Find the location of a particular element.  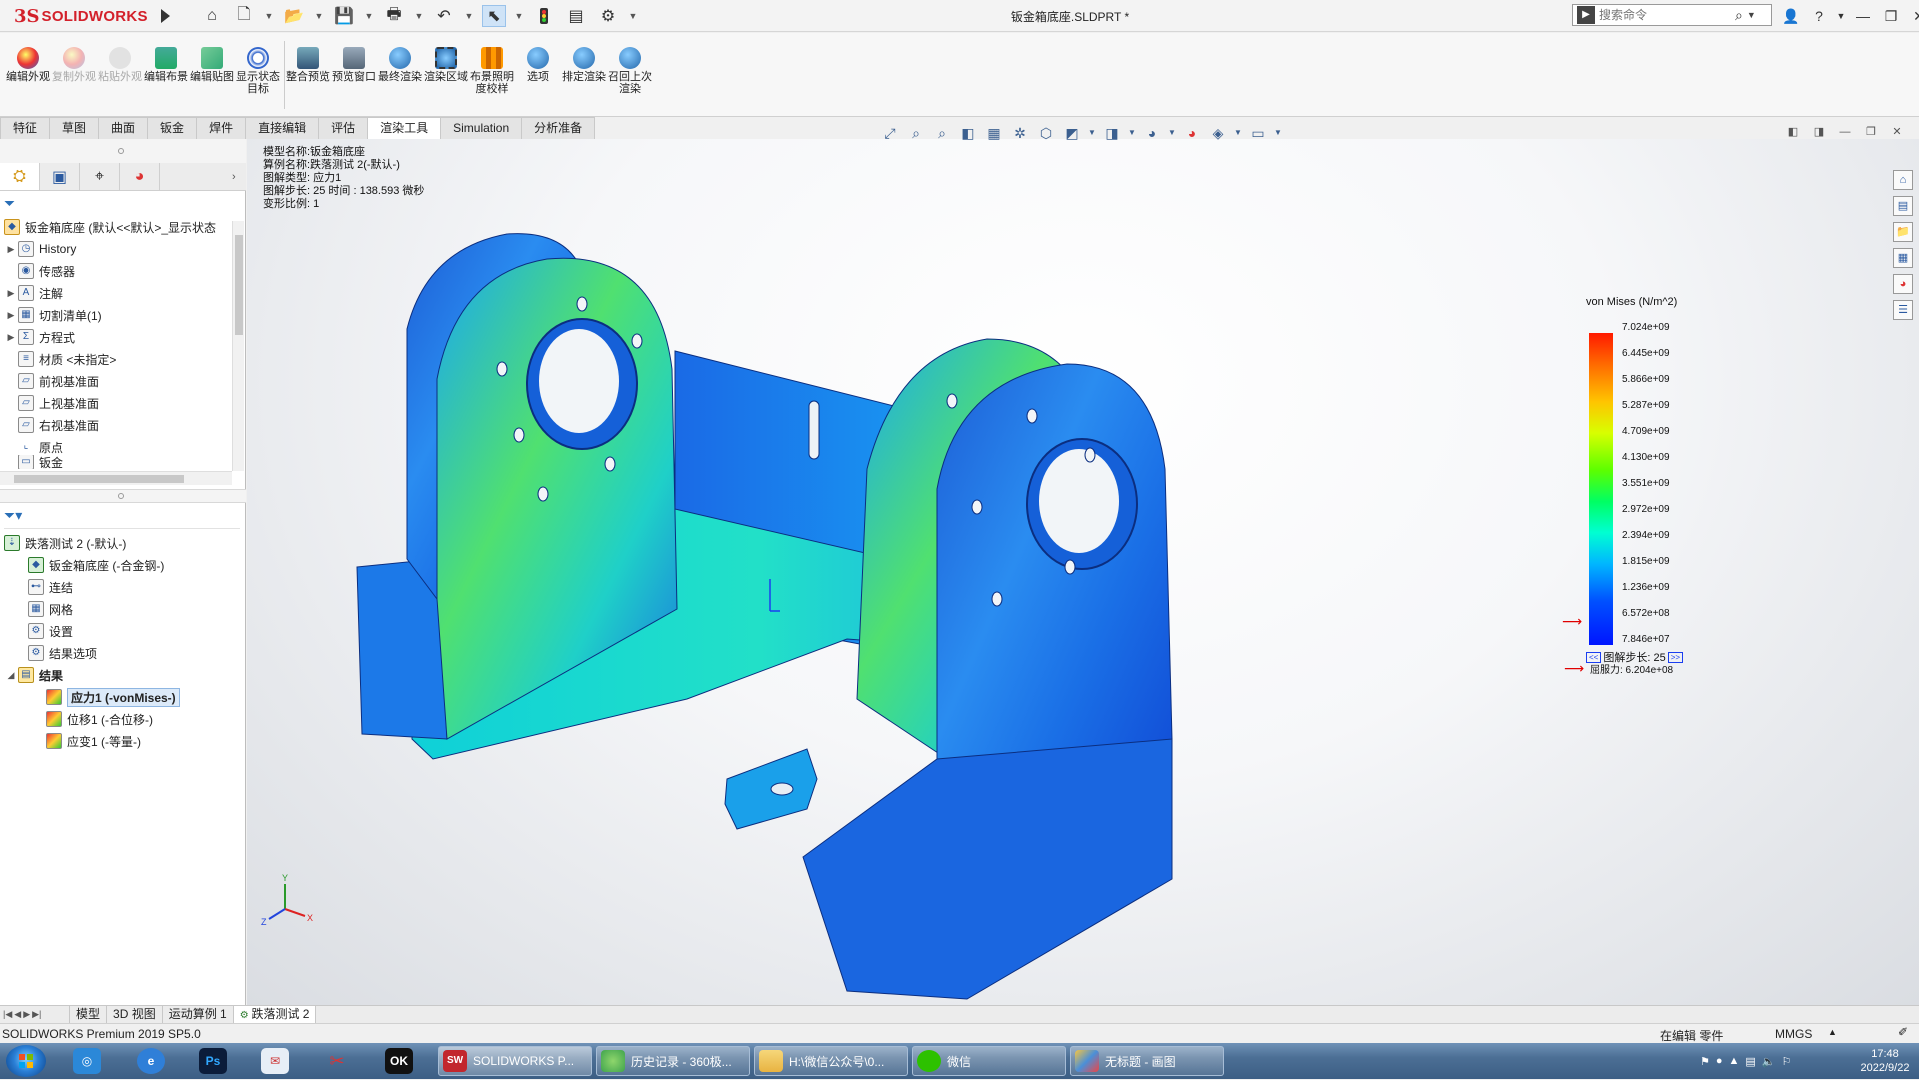

tree-item-sensors: ◉ 传感器 is located at coordinates (40, 271).